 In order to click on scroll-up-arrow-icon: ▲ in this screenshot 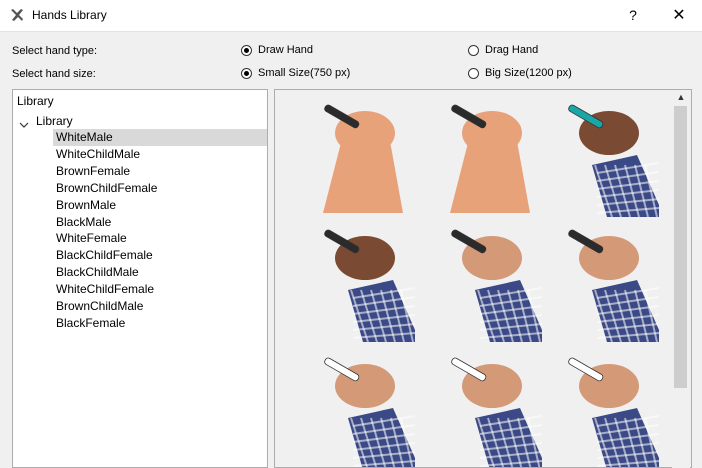, I will do `click(681, 97)`.